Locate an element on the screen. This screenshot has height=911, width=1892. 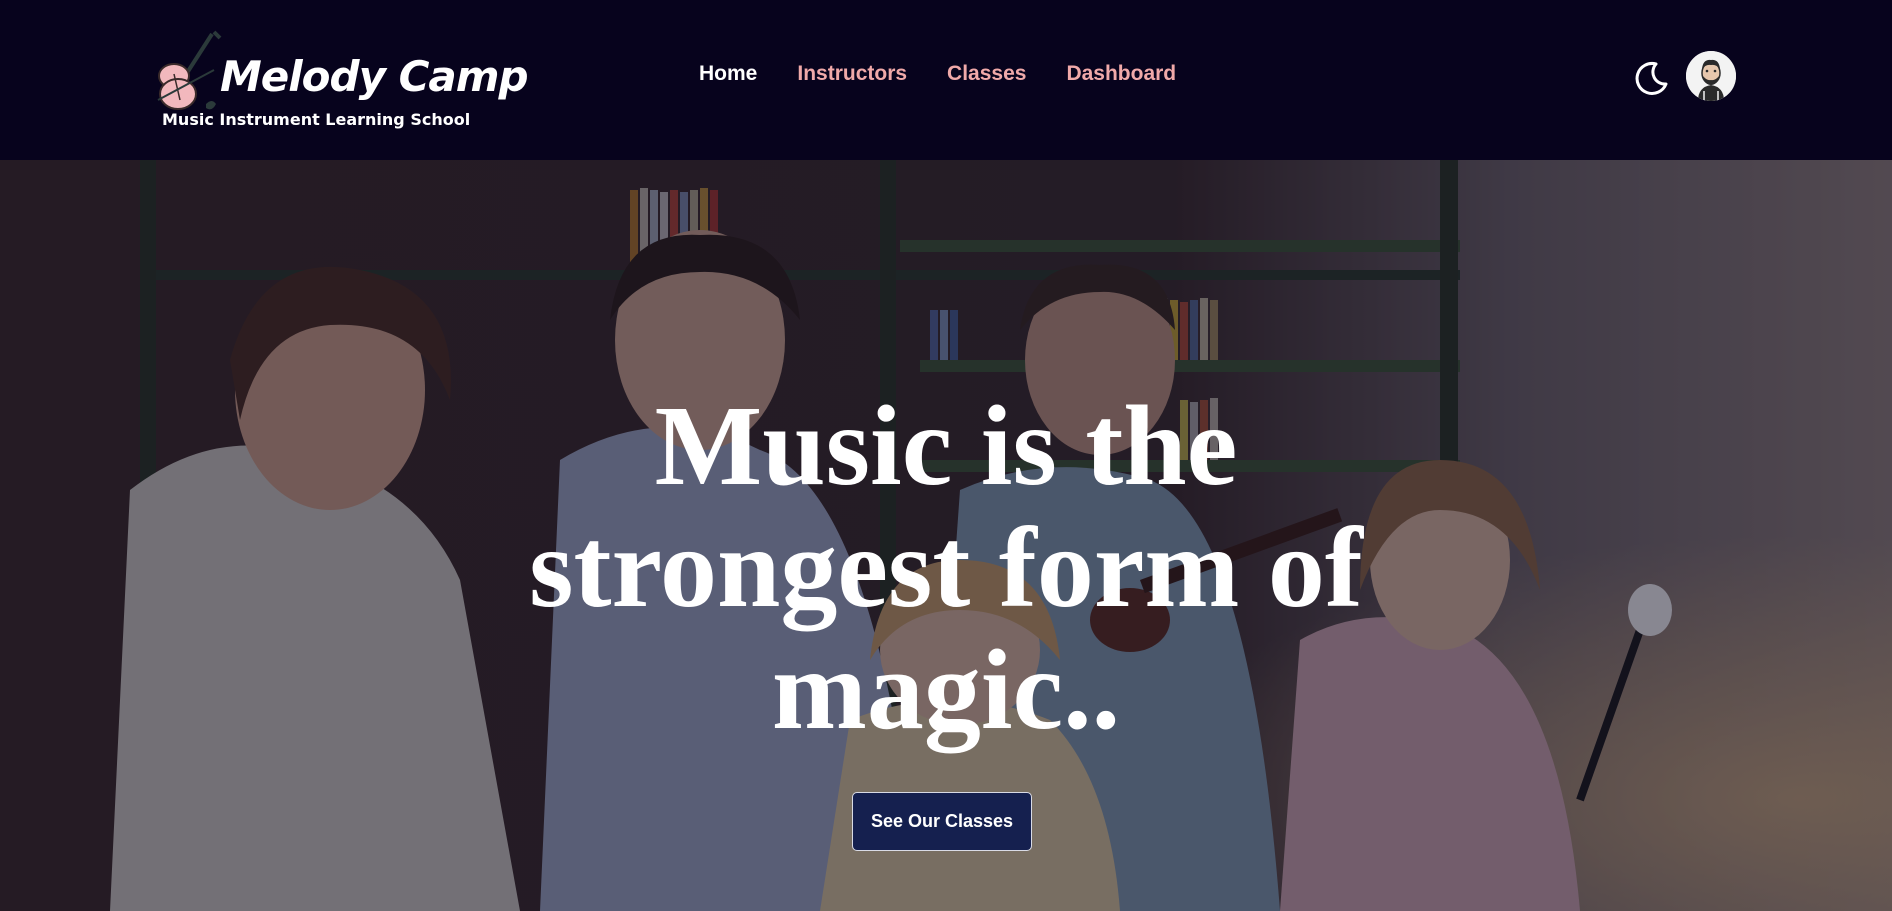
nav-item-classes: Classes is located at coordinates (986, 78).